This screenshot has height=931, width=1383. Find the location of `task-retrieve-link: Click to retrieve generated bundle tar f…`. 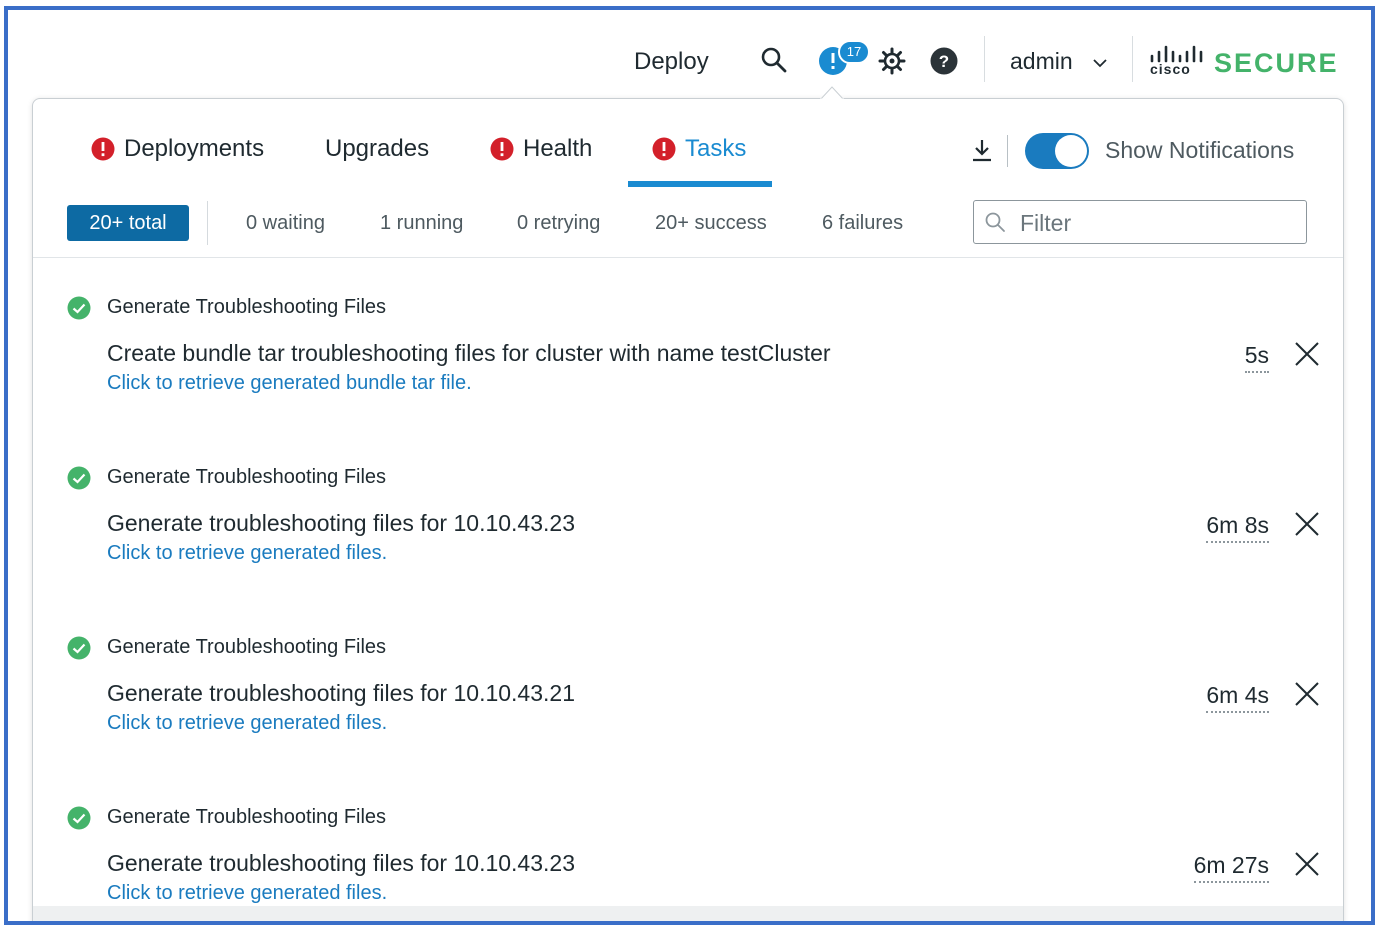

task-retrieve-link: Click to retrieve generated bundle tar f… is located at coordinates (289, 383).